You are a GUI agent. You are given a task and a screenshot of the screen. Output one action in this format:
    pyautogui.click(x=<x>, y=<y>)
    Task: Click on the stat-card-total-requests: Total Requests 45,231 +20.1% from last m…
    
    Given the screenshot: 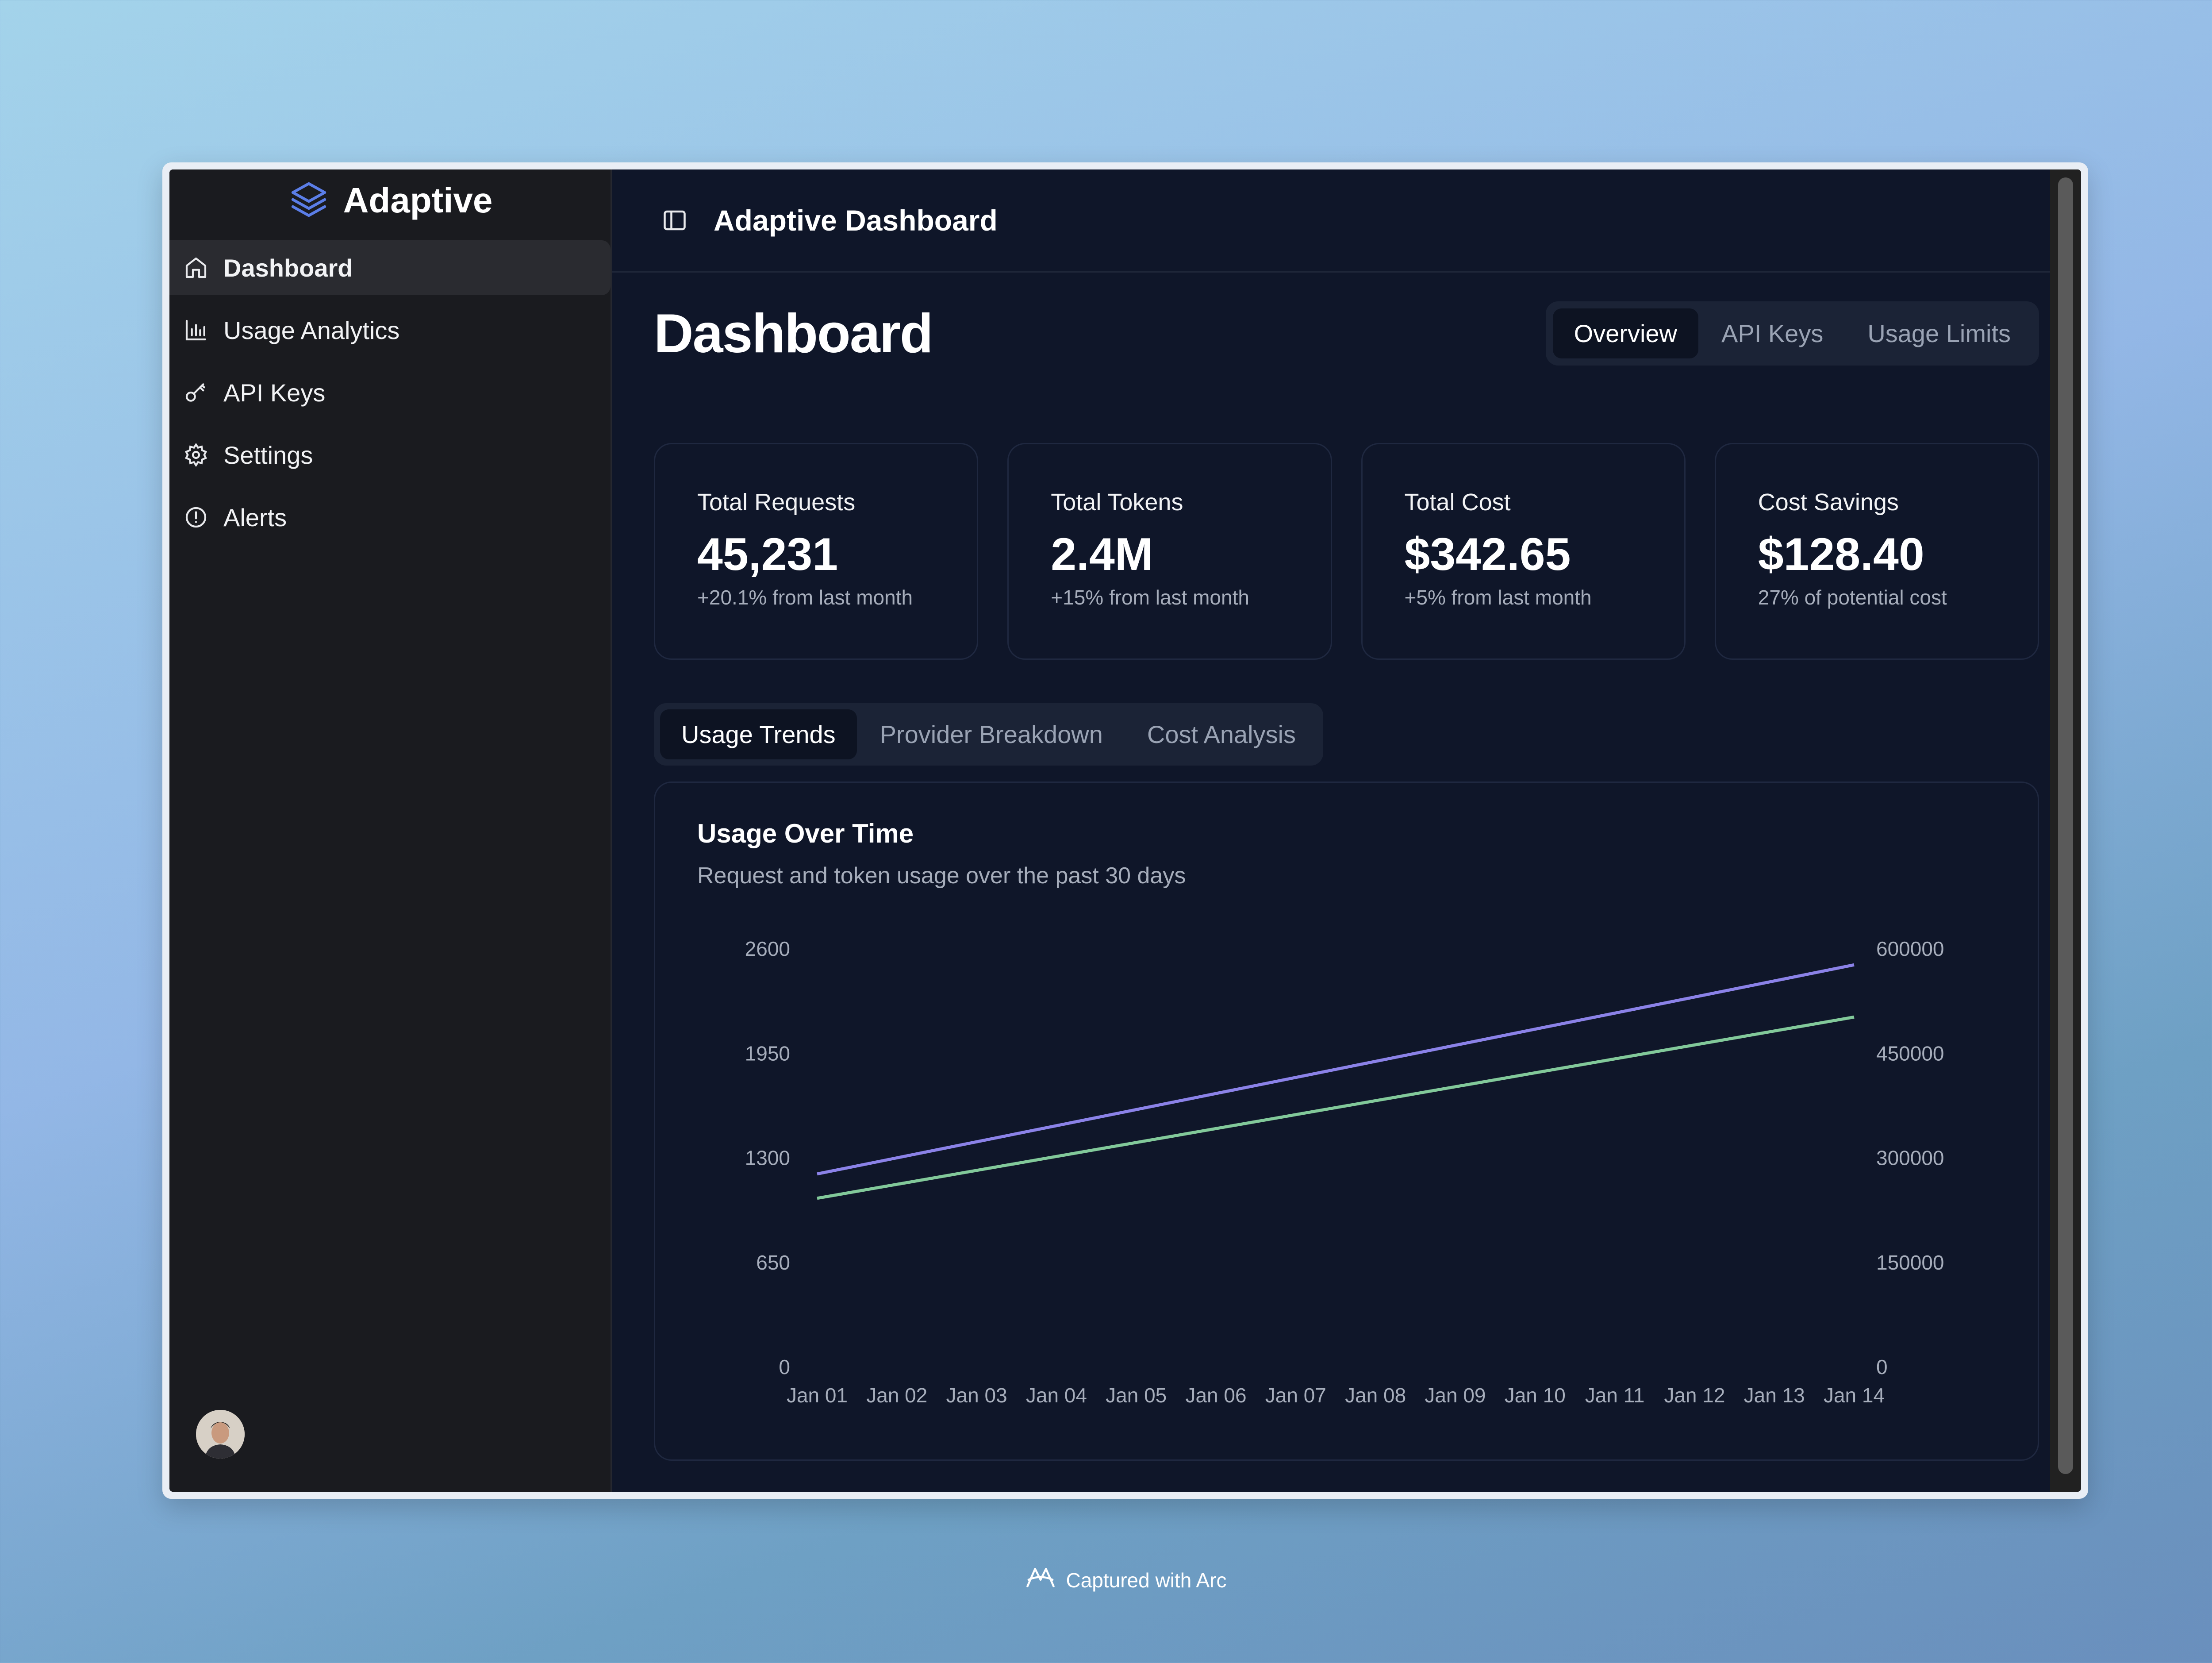 What is the action you would take?
    pyautogui.click(x=817, y=552)
    